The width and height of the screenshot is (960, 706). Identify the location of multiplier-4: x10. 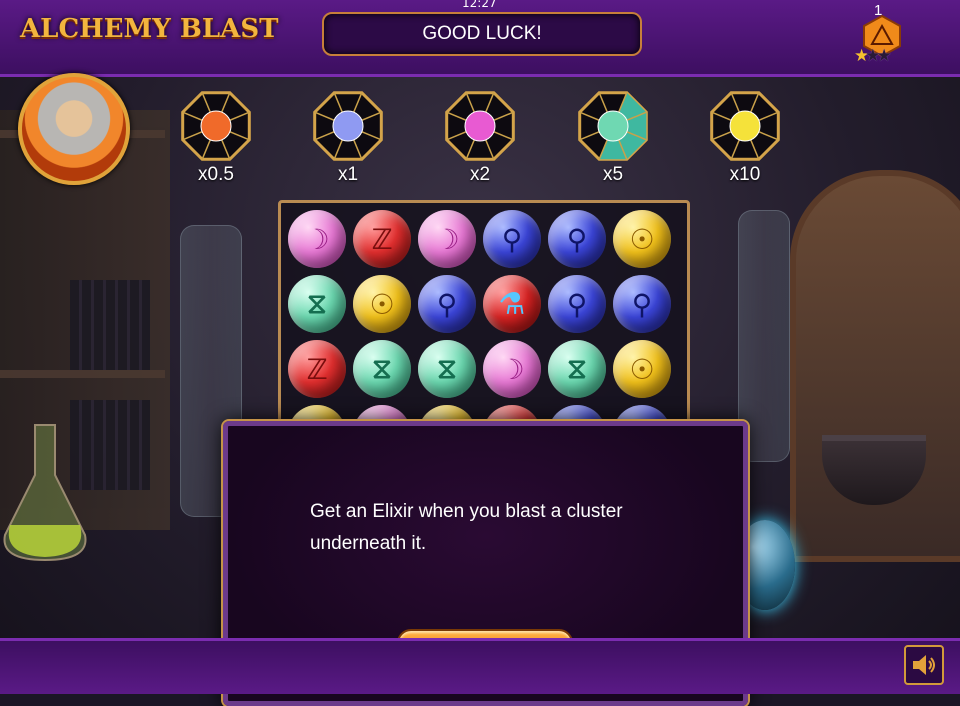
(745, 136).